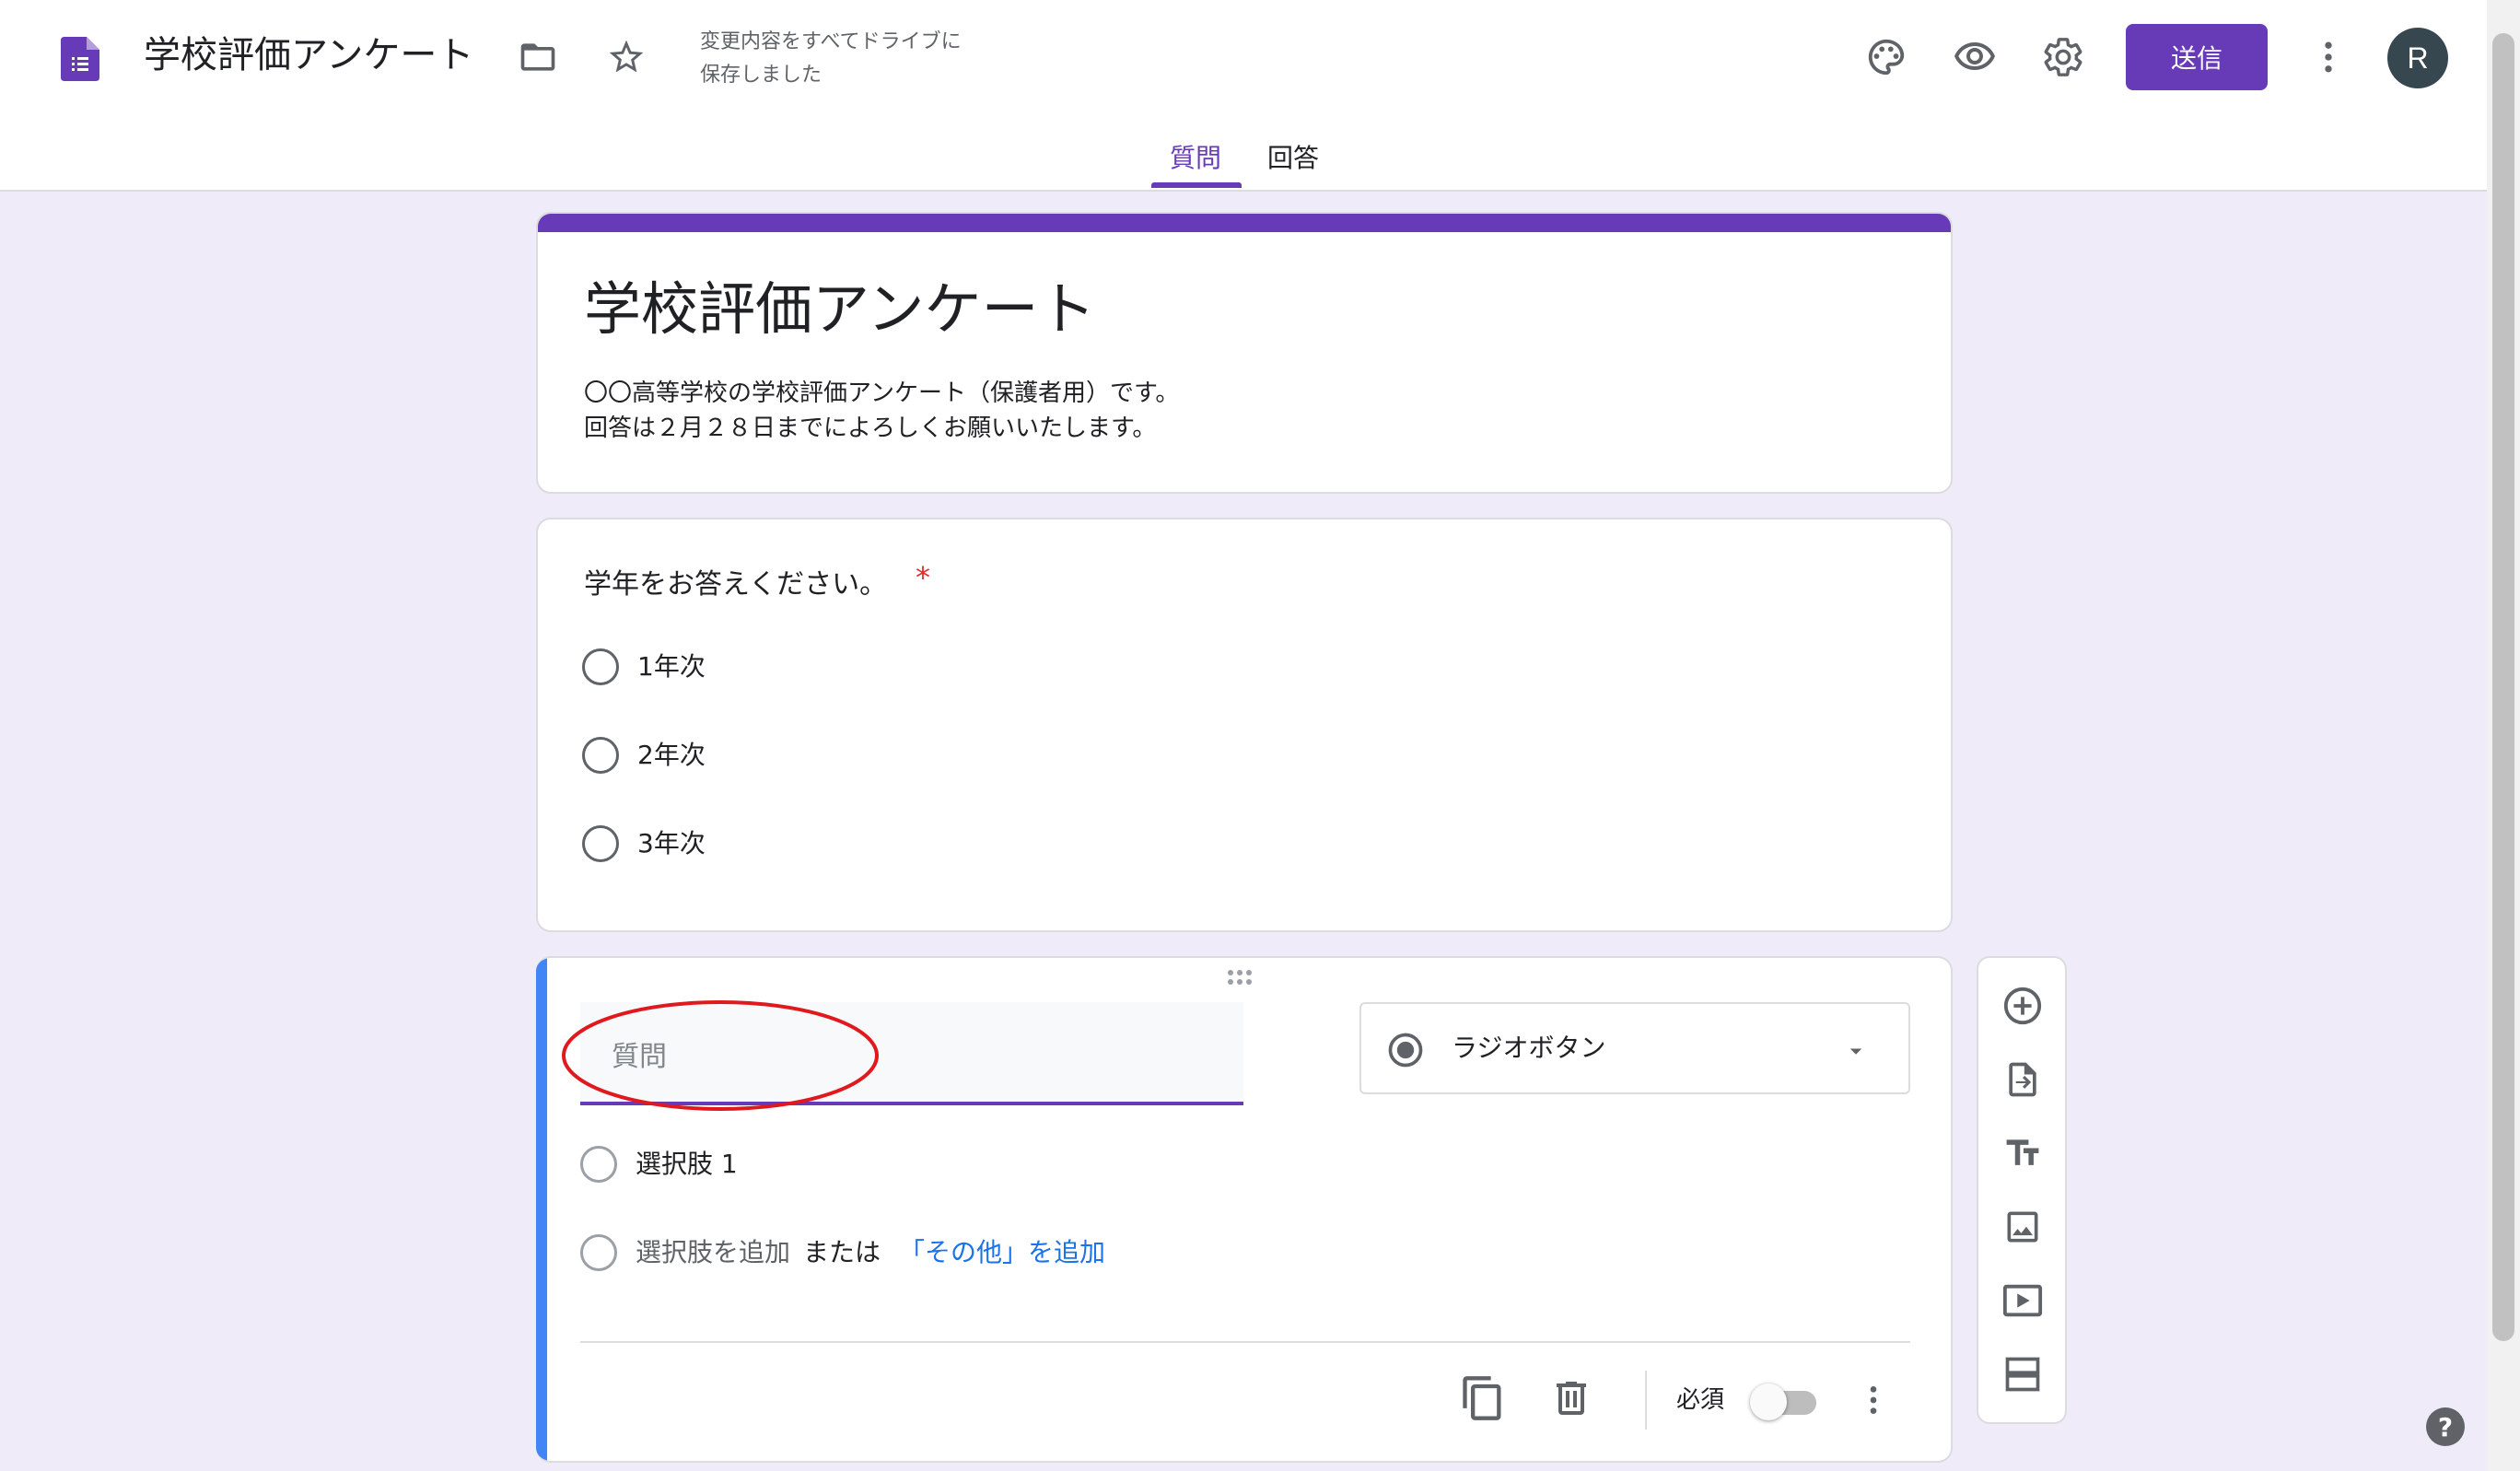 Image resolution: width=2520 pixels, height=1471 pixels. What do you see at coordinates (1634, 1048) in the screenshot?
I see `question-type-dropdown: ラジオボタン` at bounding box center [1634, 1048].